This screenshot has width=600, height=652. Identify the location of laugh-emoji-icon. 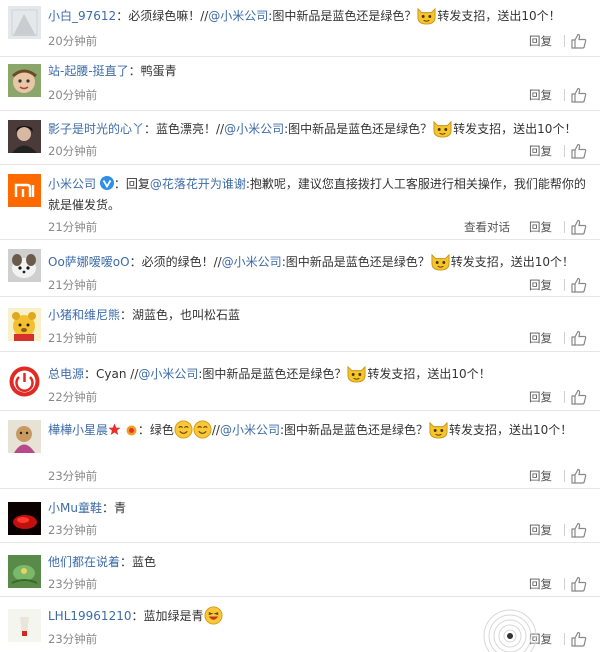
(213, 615).